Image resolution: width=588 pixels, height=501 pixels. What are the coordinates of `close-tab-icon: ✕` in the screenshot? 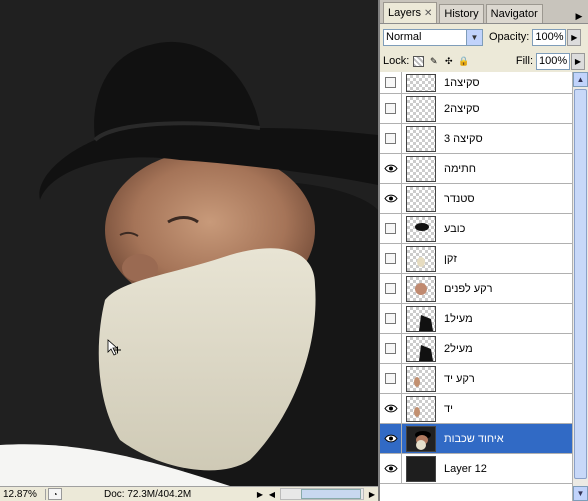 It's located at (428, 13).